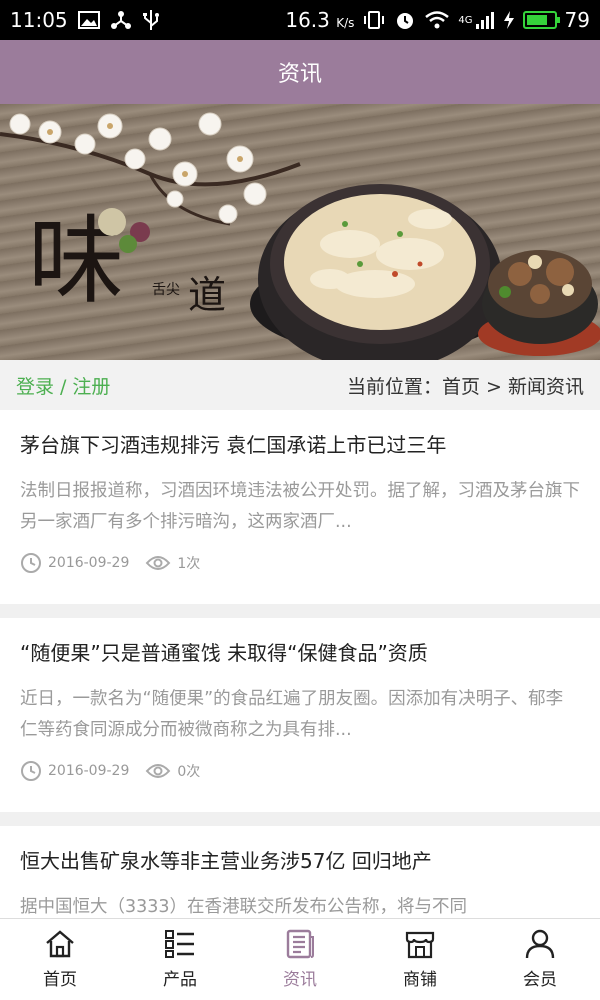 The image size is (600, 1000). What do you see at coordinates (300, 563) in the screenshot?
I see `news-meta: 2016-09-29 1次` at bounding box center [300, 563].